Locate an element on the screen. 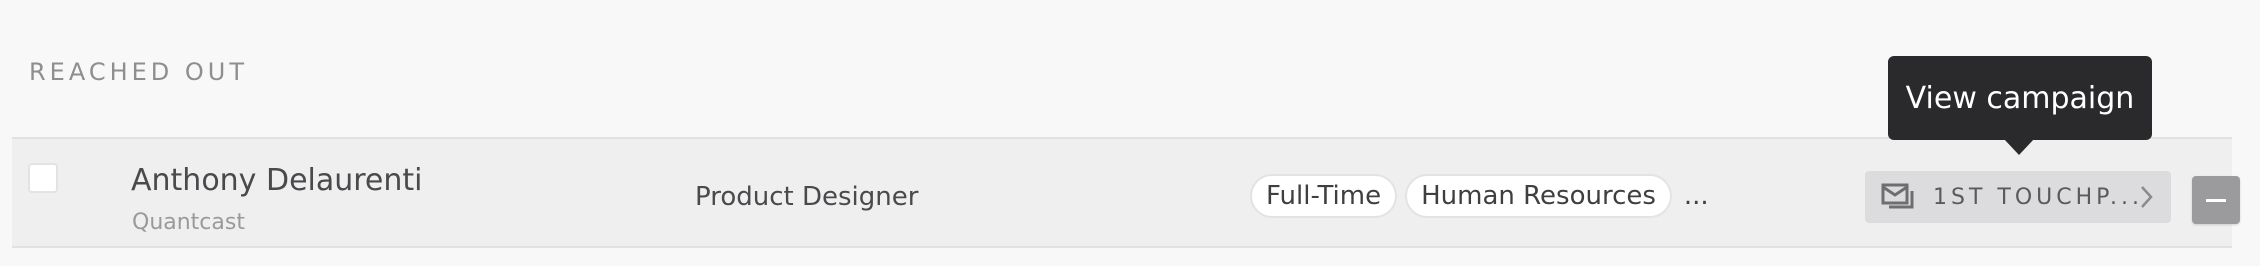 The image size is (2260, 266). section-label: REACHED OUT is located at coordinates (139, 72).